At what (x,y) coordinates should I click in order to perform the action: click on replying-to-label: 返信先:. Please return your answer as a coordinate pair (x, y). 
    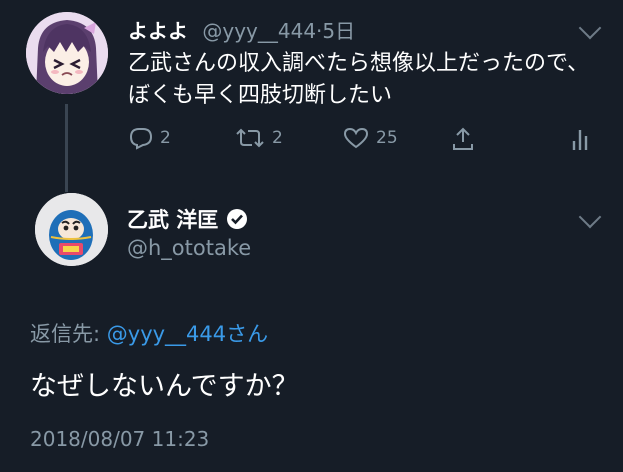
    Looking at the image, I should click on (68, 334).